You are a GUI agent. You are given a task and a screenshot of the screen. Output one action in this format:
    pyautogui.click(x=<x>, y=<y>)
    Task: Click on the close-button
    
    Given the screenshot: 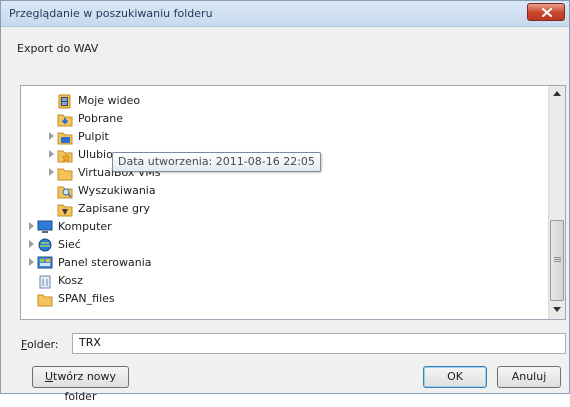 What is the action you would take?
    pyautogui.click(x=546, y=12)
    